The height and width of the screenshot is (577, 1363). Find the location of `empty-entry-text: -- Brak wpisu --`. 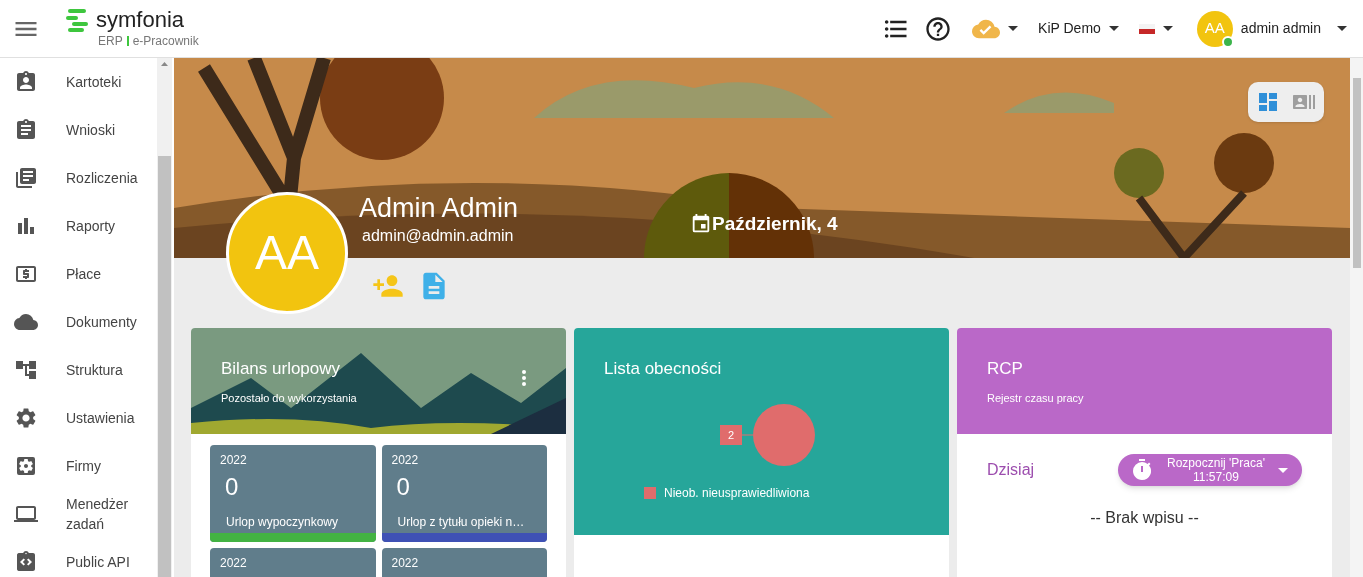

empty-entry-text: -- Brak wpisu -- is located at coordinates (1144, 518).